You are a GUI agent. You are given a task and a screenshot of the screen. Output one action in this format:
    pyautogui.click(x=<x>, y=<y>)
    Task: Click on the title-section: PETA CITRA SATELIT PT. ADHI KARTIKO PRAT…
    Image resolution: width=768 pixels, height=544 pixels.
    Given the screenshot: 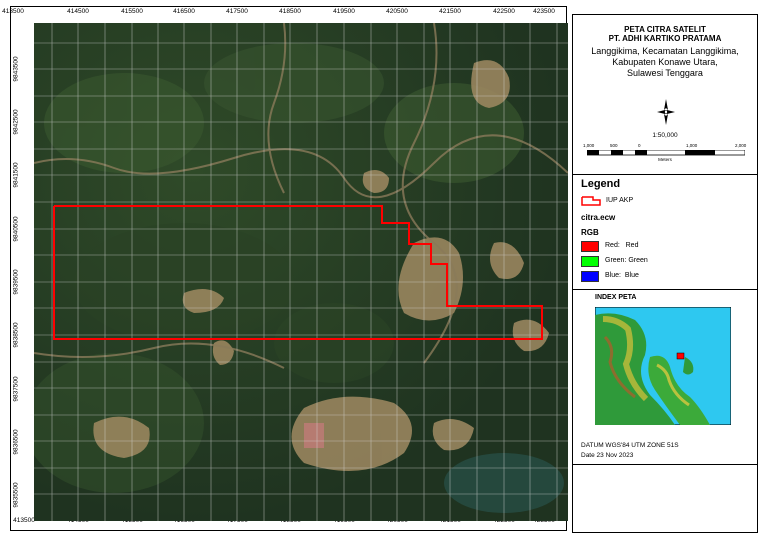 What is the action you would take?
    pyautogui.click(x=665, y=95)
    